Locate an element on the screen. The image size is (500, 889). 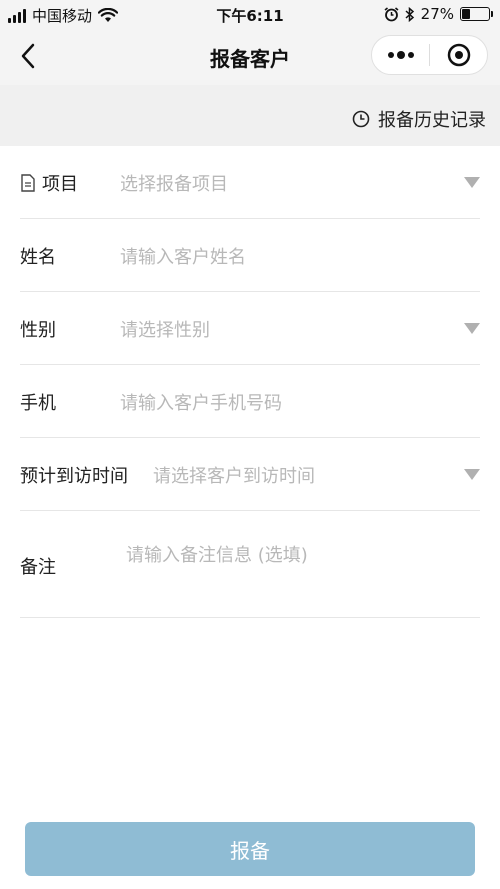
mini-program-capsule is located at coordinates (429, 55).